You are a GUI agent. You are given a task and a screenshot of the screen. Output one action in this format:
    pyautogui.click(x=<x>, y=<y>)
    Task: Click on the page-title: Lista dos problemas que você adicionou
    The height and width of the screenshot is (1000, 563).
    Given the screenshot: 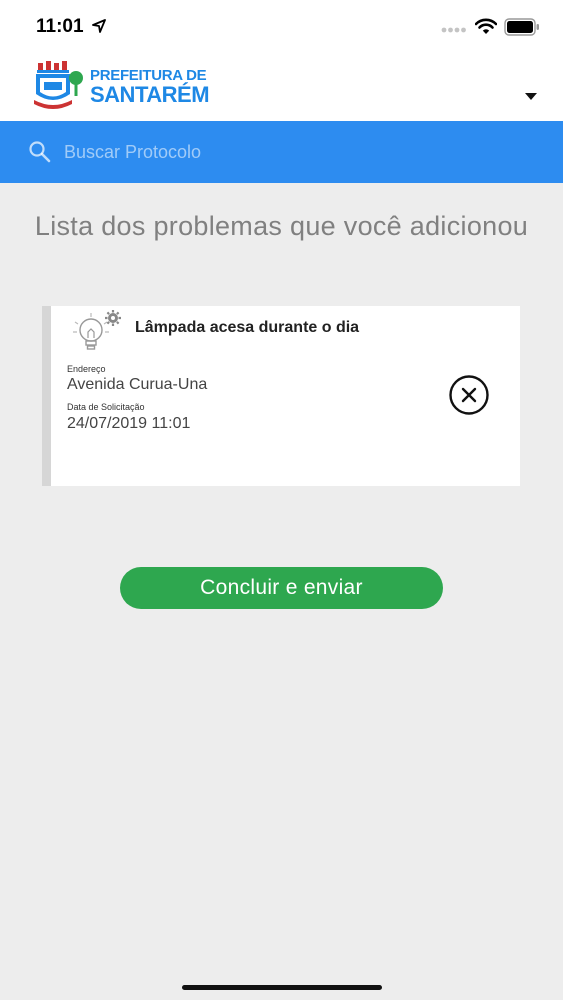 What is the action you would take?
    pyautogui.click(x=281, y=226)
    